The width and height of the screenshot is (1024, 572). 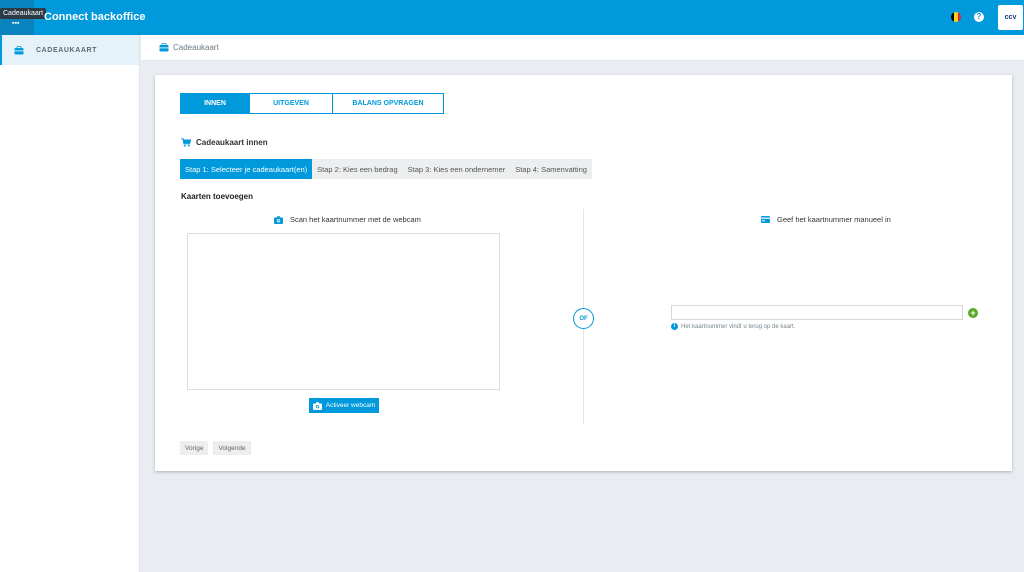 What do you see at coordinates (350, 405) in the screenshot?
I see `activate-webcam-label: Activeer webcam` at bounding box center [350, 405].